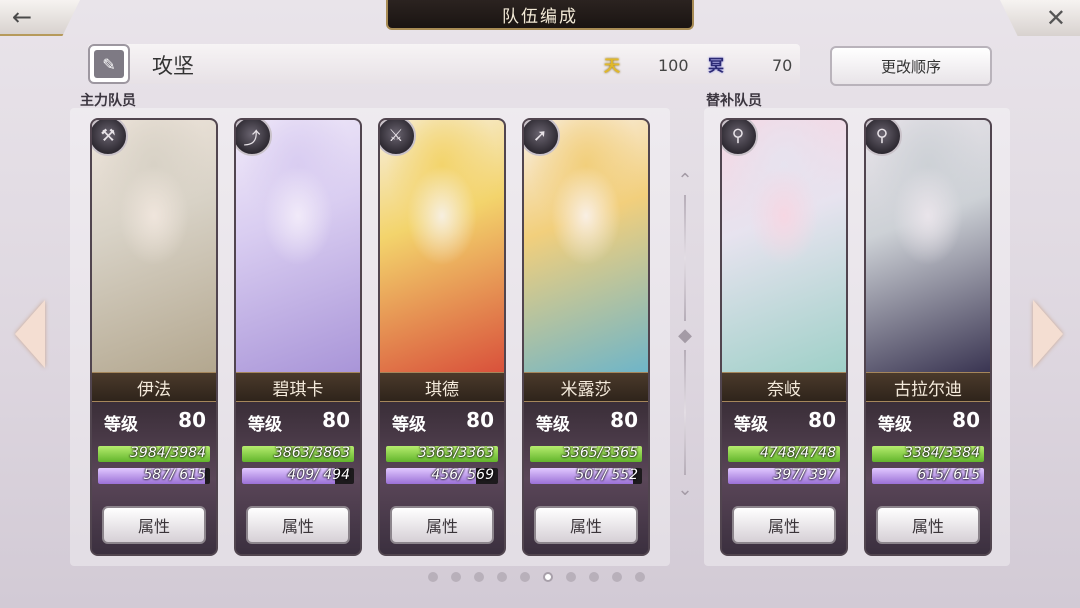 The height and width of the screenshot is (608, 1080). I want to click on team-name: 攻坚, so click(173, 66).